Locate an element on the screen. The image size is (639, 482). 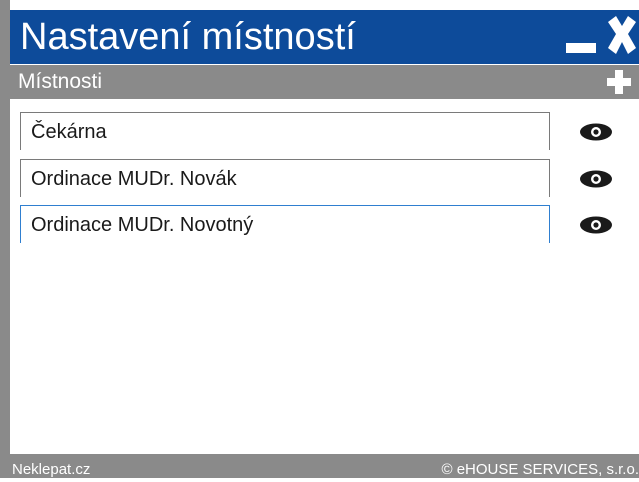
minimize-icon is located at coordinates (581, 48).